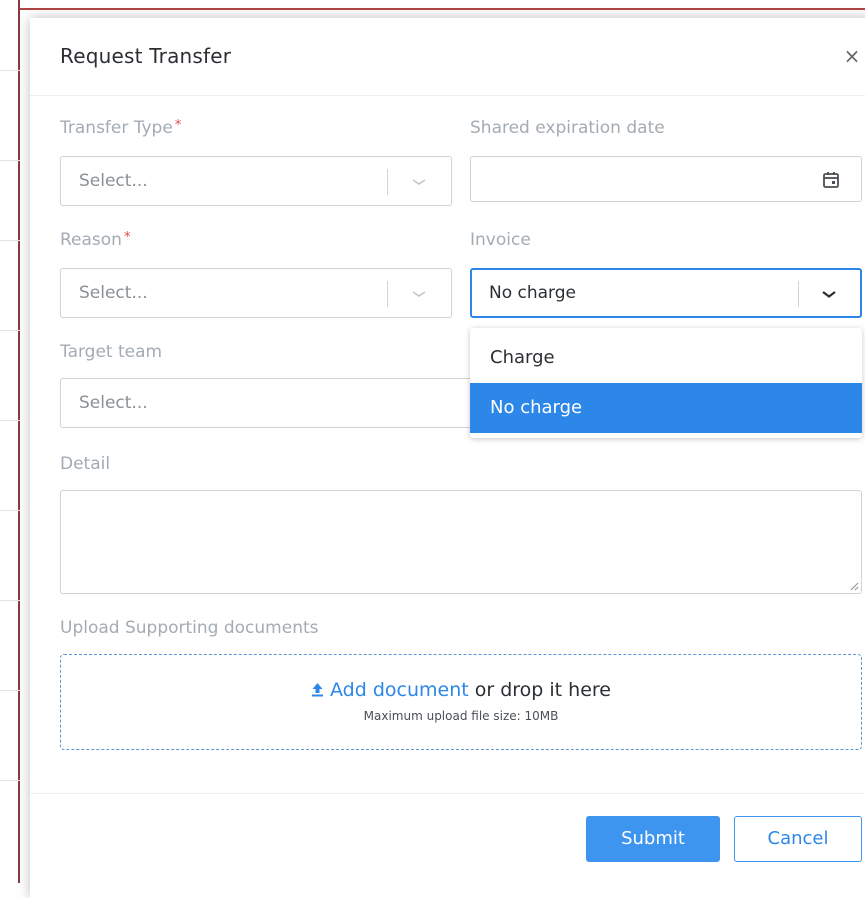 The image size is (865, 898). Describe the element at coordinates (852, 56) in the screenshot. I see `close-icon: ×` at that location.